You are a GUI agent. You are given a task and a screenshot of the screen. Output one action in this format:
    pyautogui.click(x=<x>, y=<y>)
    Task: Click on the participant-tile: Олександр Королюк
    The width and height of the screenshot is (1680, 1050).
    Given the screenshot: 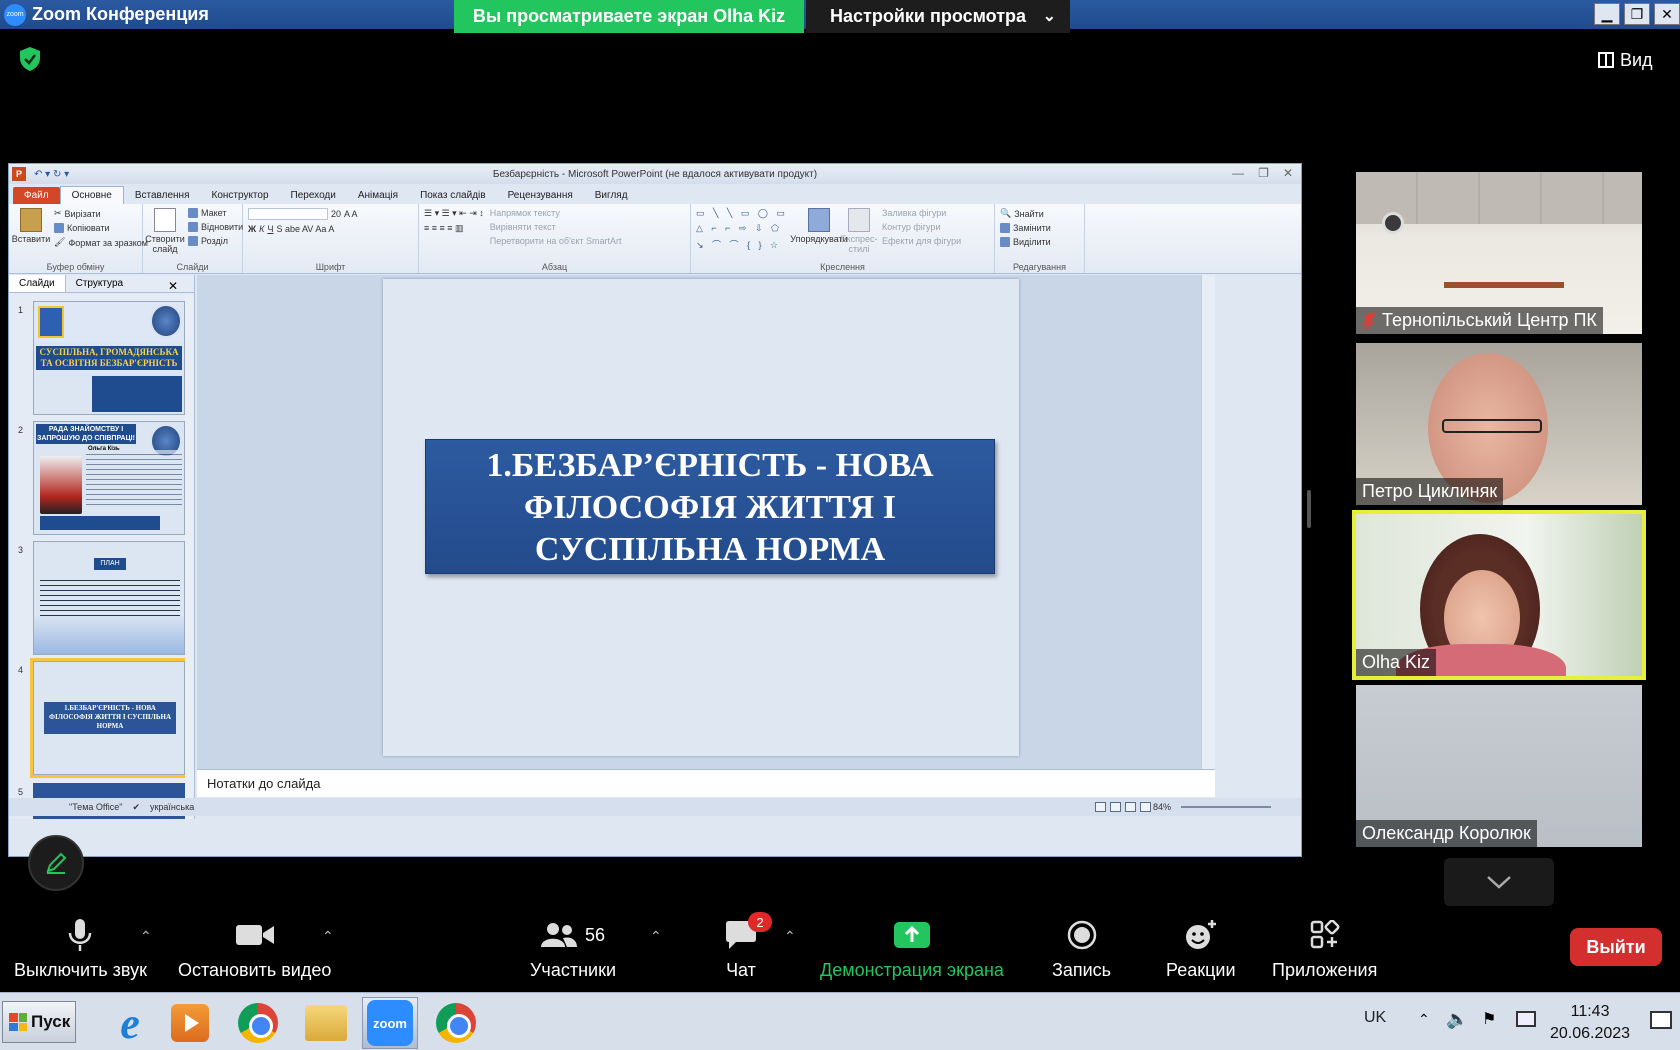 What is the action you would take?
    pyautogui.click(x=1499, y=766)
    